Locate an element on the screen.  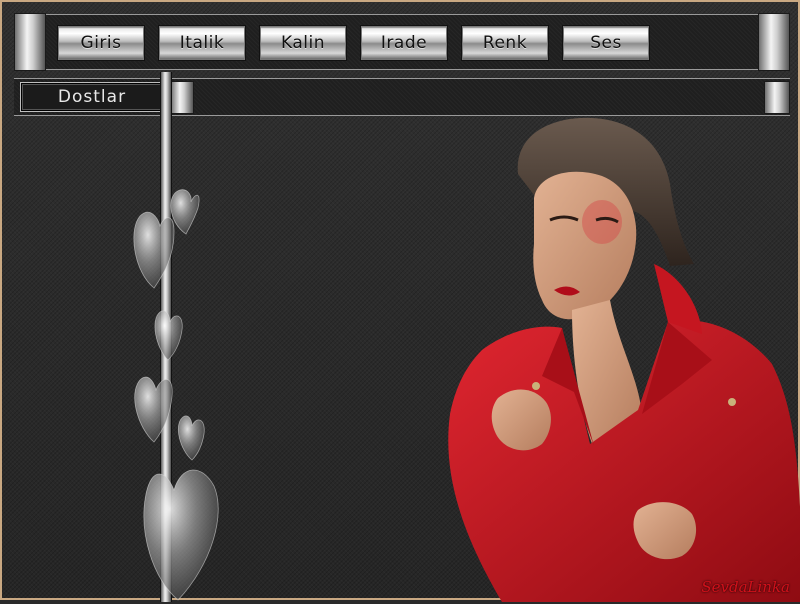
dostlar-button-label: Dostlar is located at coordinates (92, 97).